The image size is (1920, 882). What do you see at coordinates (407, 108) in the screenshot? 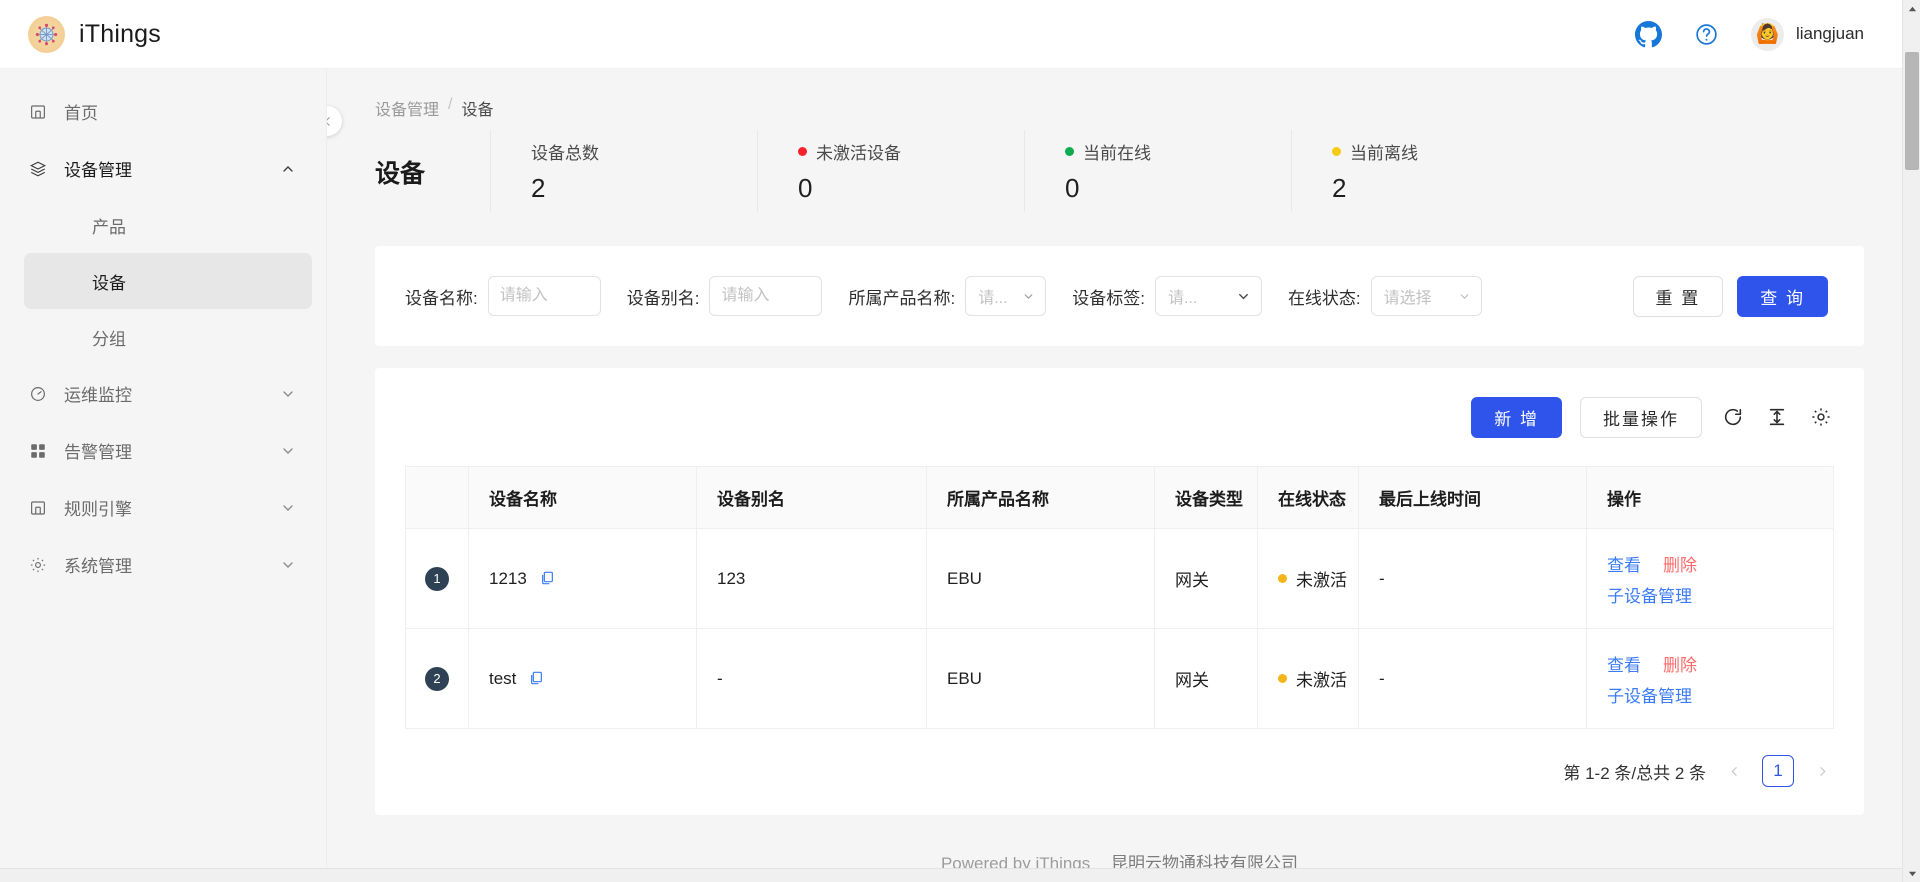
I see `breadcrumb-parent: 设备管理` at bounding box center [407, 108].